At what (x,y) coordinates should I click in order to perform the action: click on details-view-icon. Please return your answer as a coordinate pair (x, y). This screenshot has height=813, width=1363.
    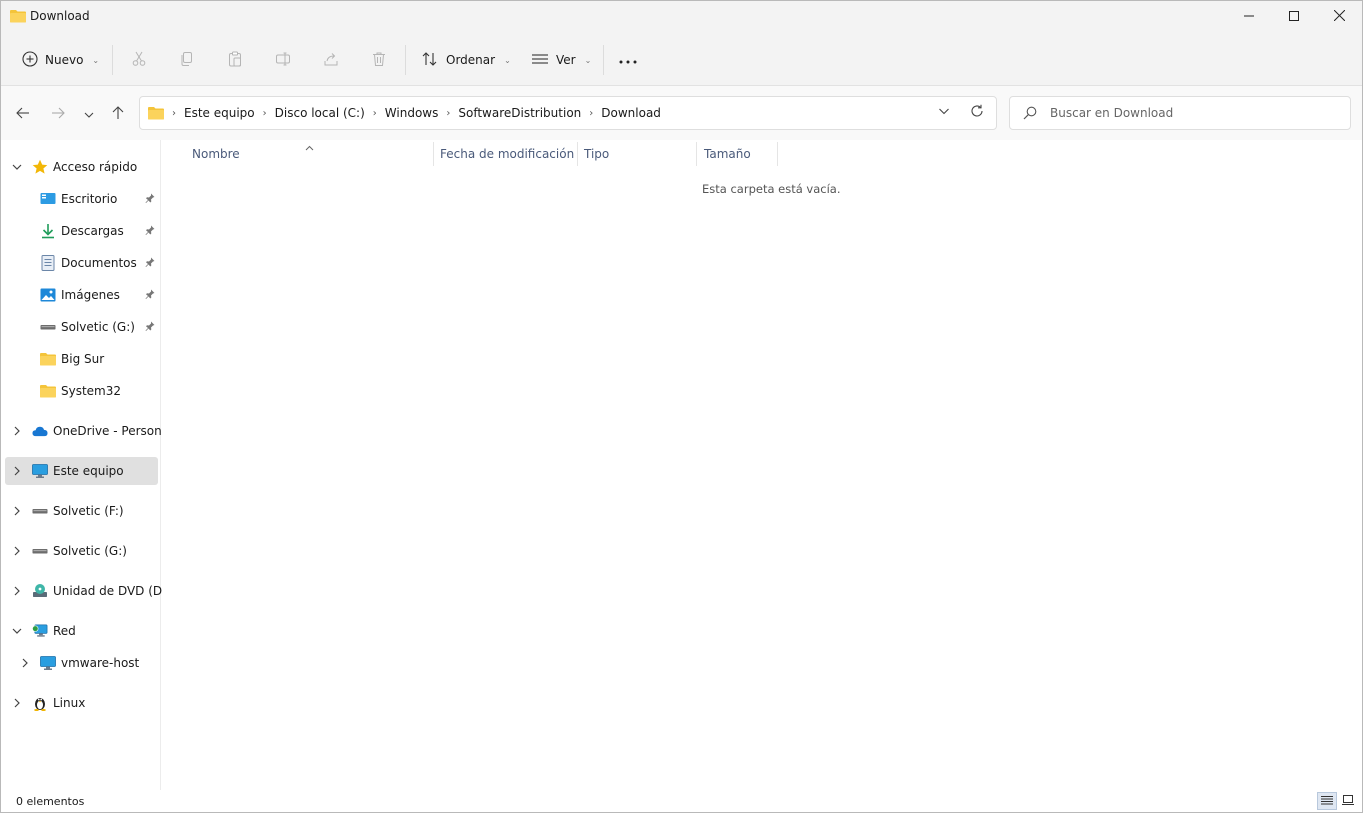
    Looking at the image, I should click on (1327, 801).